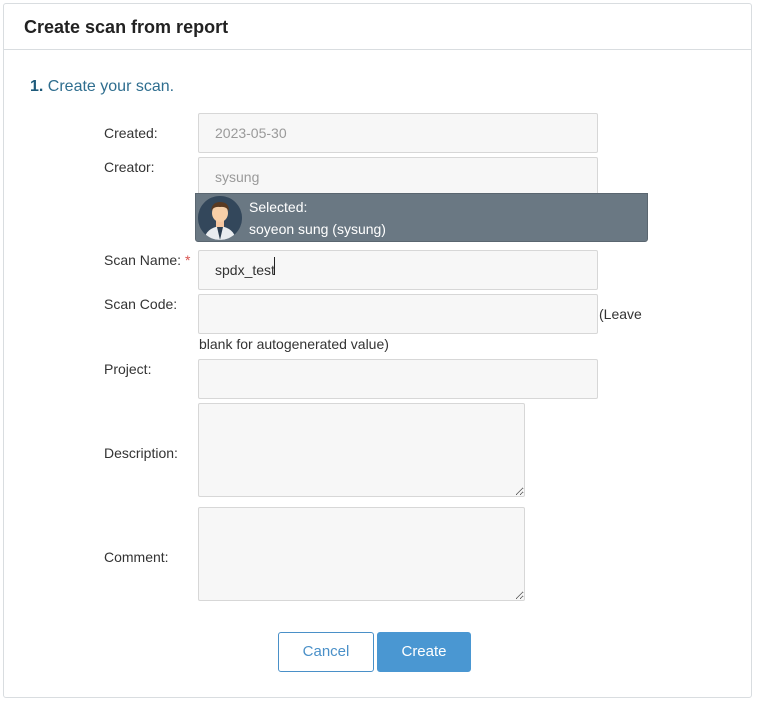 The height and width of the screenshot is (704, 757). Describe the element at coordinates (220, 218) in the screenshot. I see `user-avatar-icon` at that location.